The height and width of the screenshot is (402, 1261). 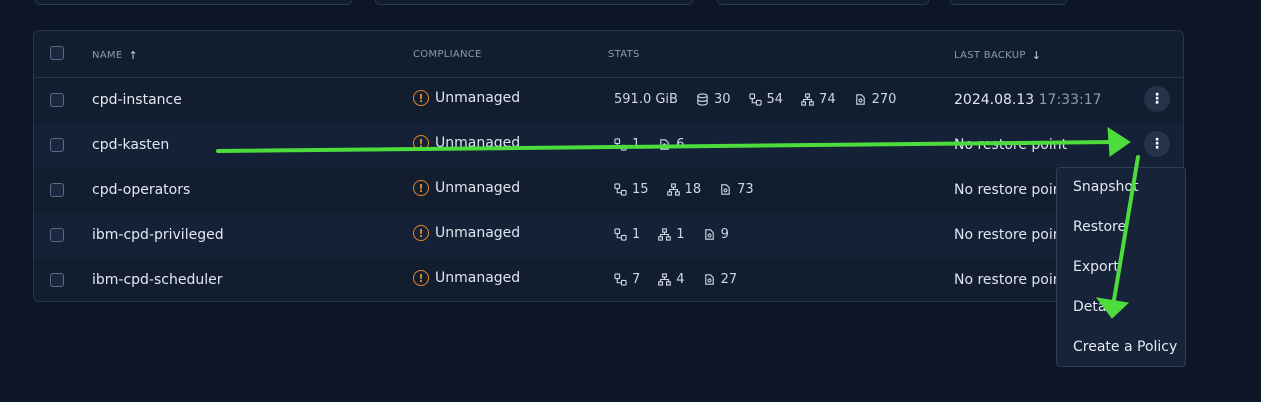 What do you see at coordinates (115, 55) in the screenshot?
I see `column-header-name: NAME ↑` at bounding box center [115, 55].